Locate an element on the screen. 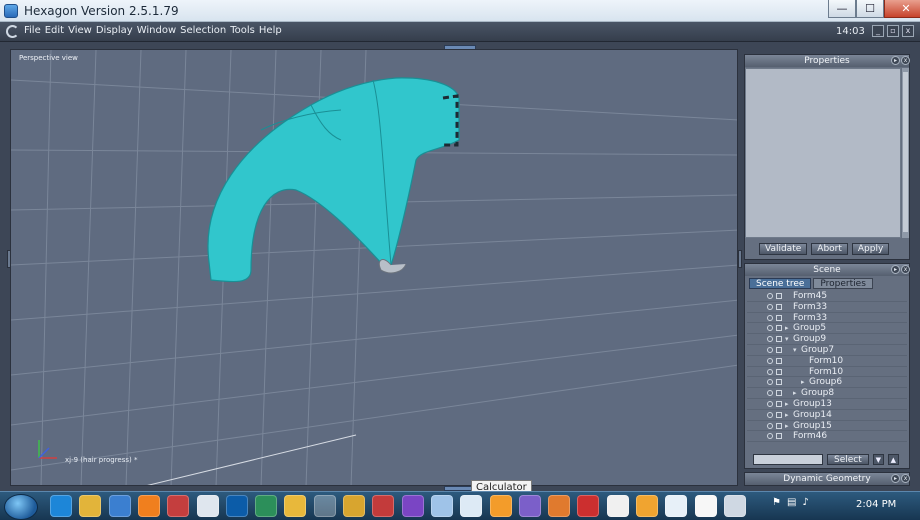 The image size is (920, 520). close-button: ✕ is located at coordinates (902, 9).